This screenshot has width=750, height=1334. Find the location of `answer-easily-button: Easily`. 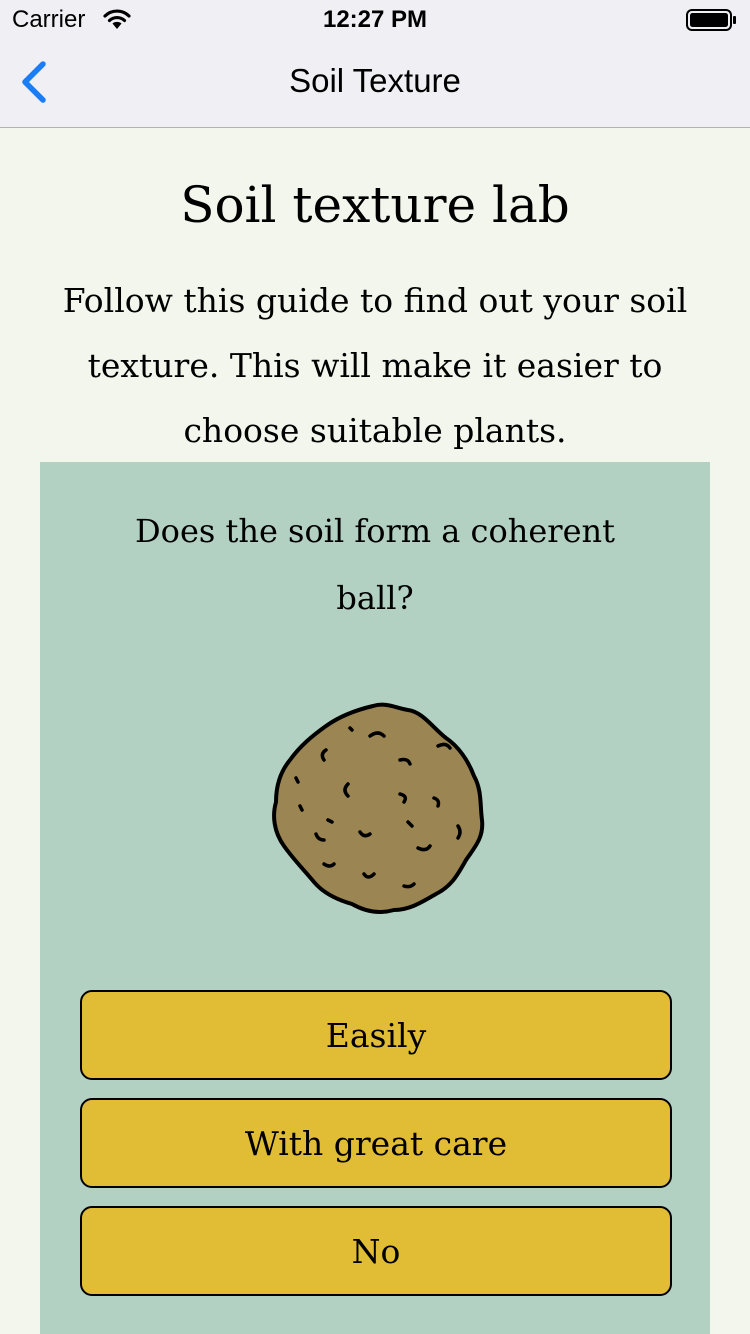

answer-easily-button: Easily is located at coordinates (376, 1035).